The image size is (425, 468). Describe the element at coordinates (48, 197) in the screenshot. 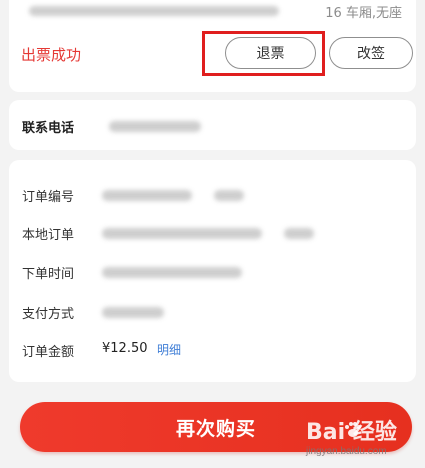

I see `order-number-label: 订单编号` at that location.